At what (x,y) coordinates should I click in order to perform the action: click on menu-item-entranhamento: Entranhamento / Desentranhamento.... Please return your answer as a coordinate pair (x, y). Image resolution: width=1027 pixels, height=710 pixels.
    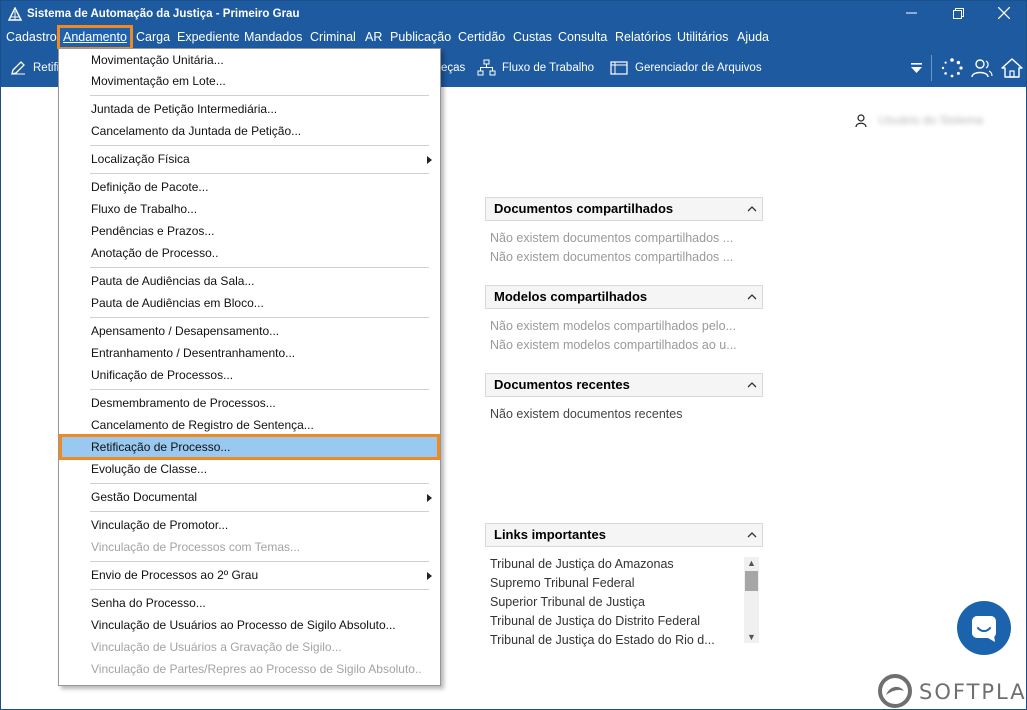
    Looking at the image, I should click on (249, 353).